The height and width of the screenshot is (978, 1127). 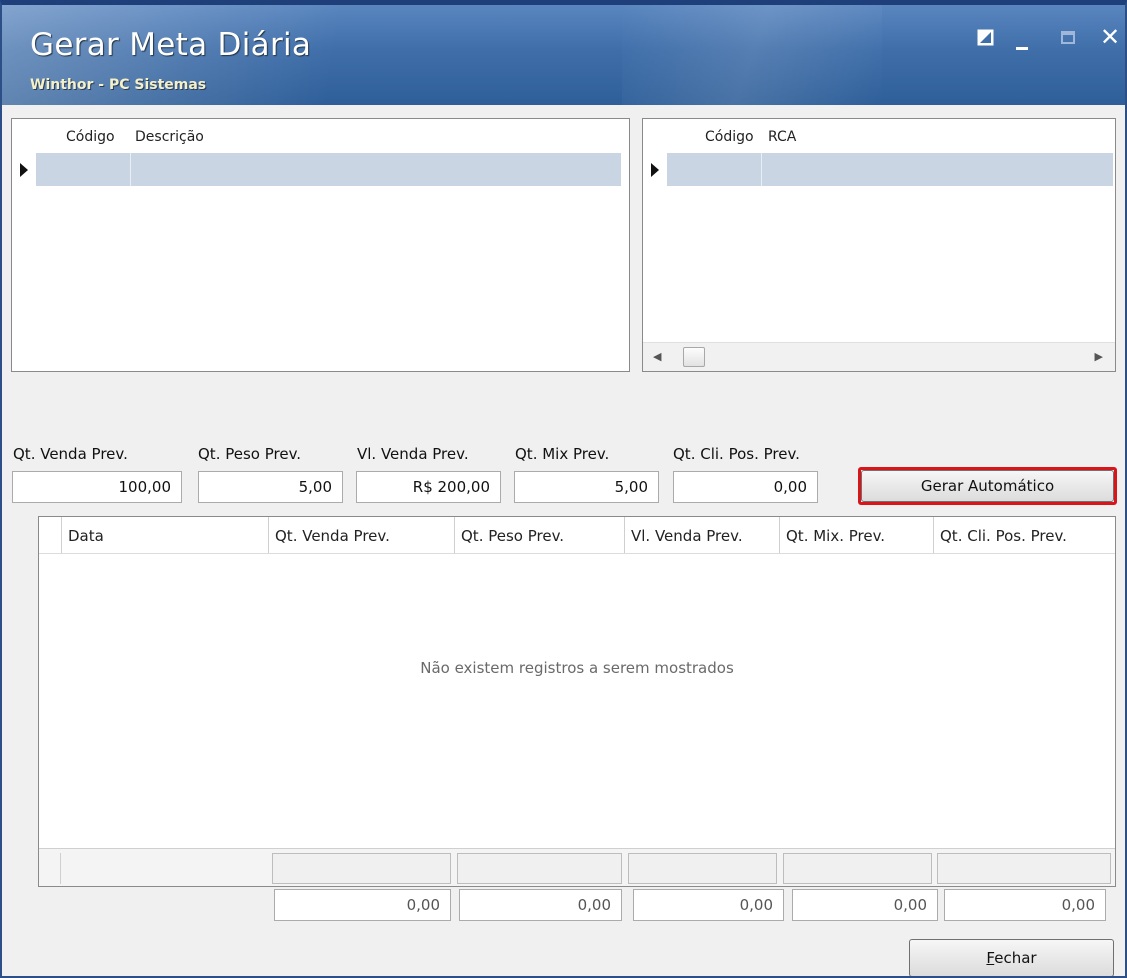 I want to click on minimize-icon, so click(x=1022, y=48).